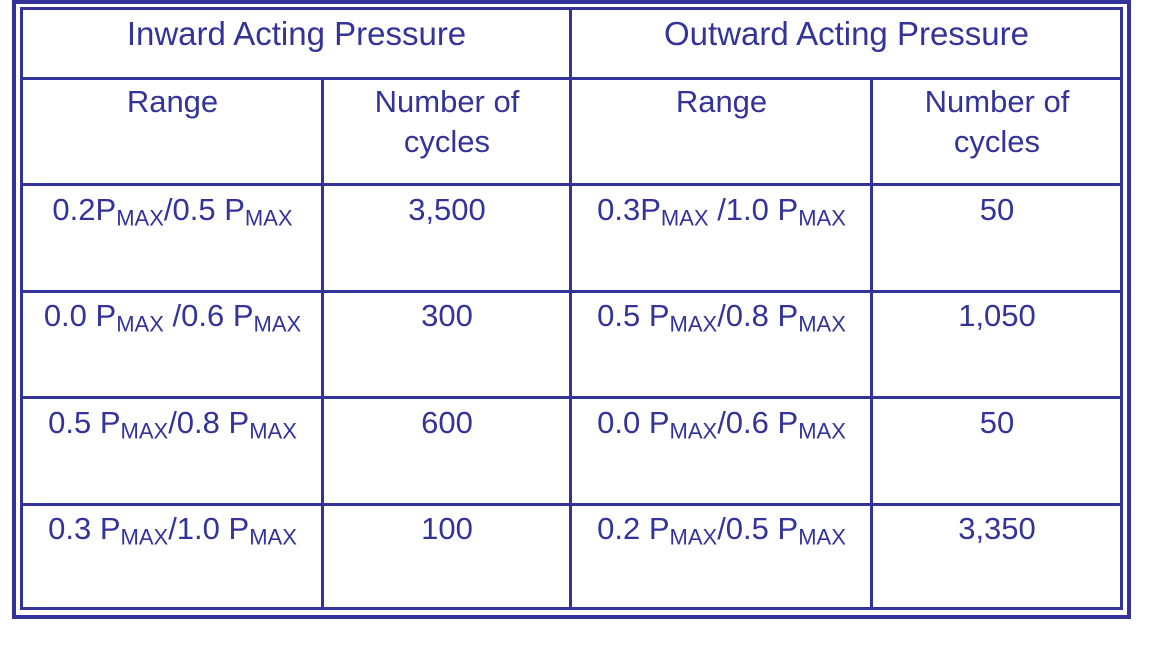  I want to click on inward-cycles-cell: 600, so click(447, 423).